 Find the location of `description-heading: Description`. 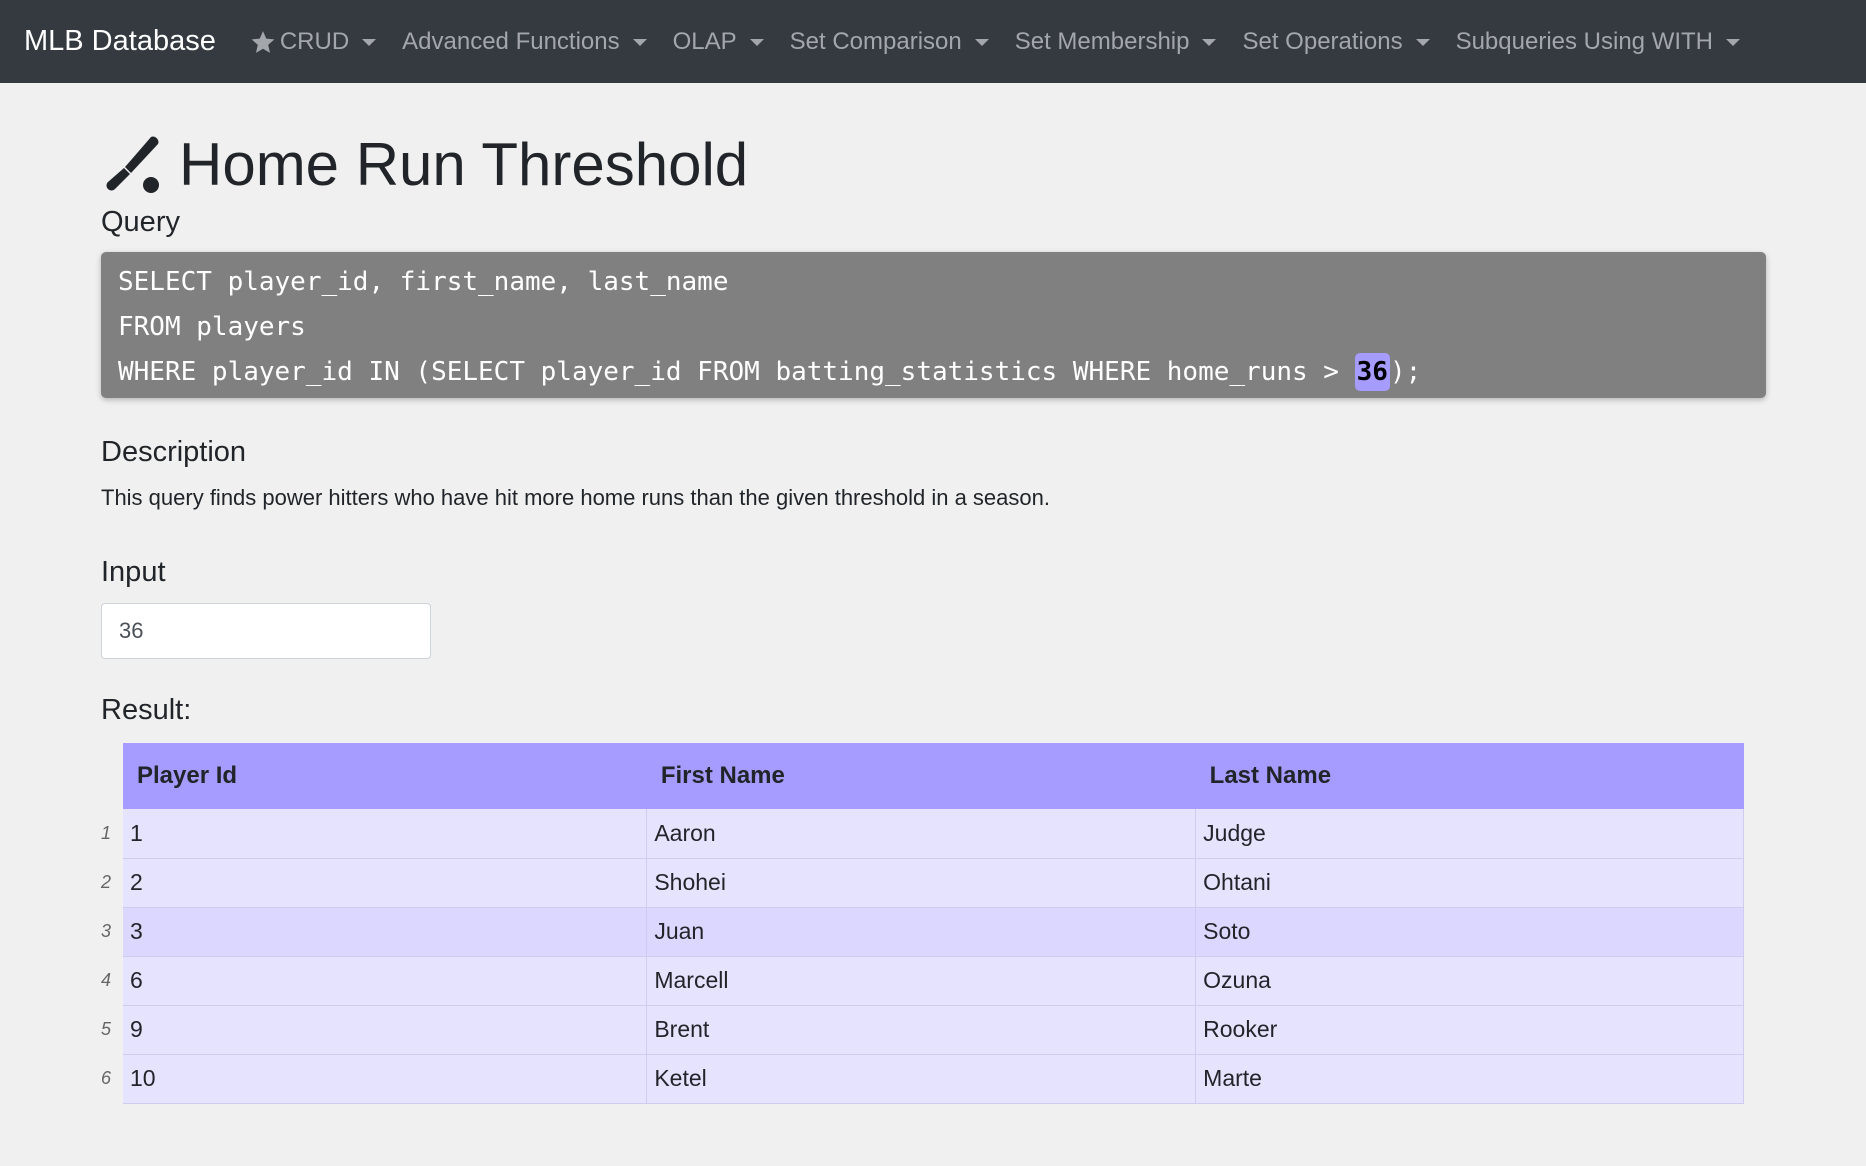

description-heading: Description is located at coordinates (174, 452).